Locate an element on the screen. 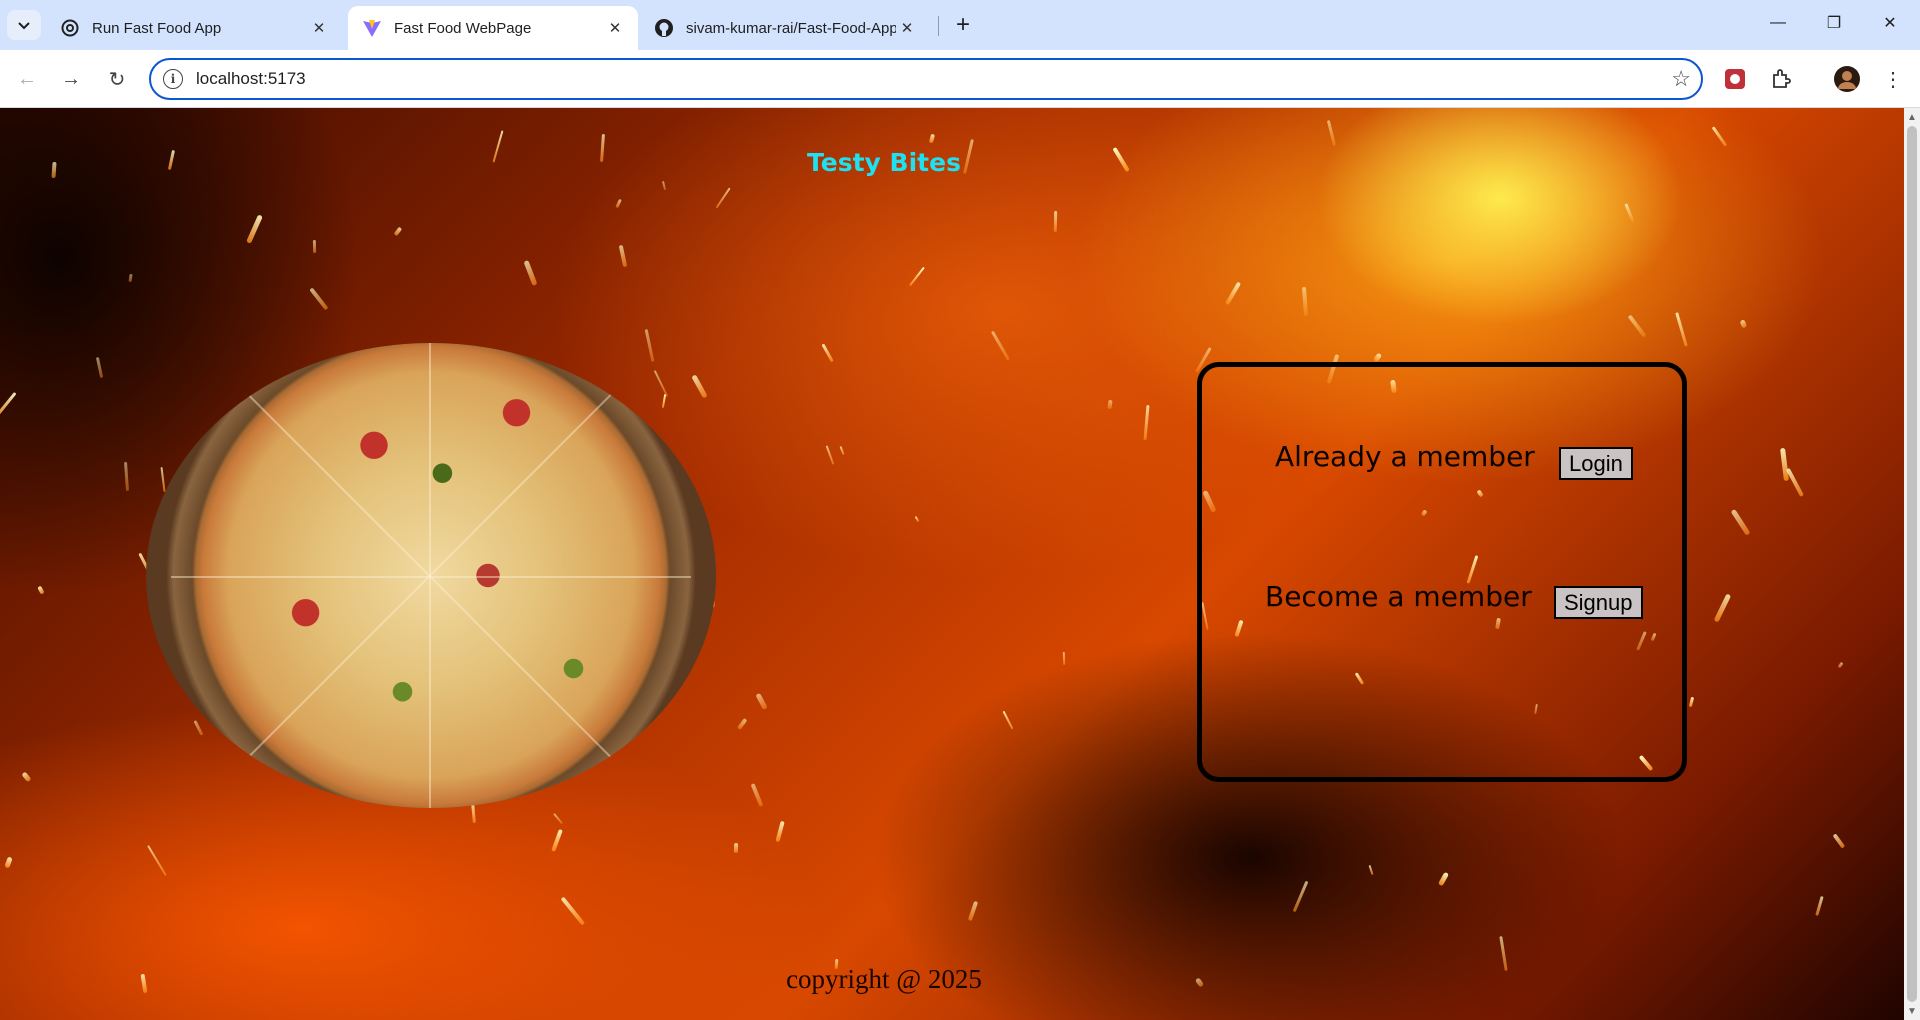 Image resolution: width=1920 pixels, height=1020 pixels. tab-fast-food-webpage: Fast Food WebPage ✕ is located at coordinates (493, 28).